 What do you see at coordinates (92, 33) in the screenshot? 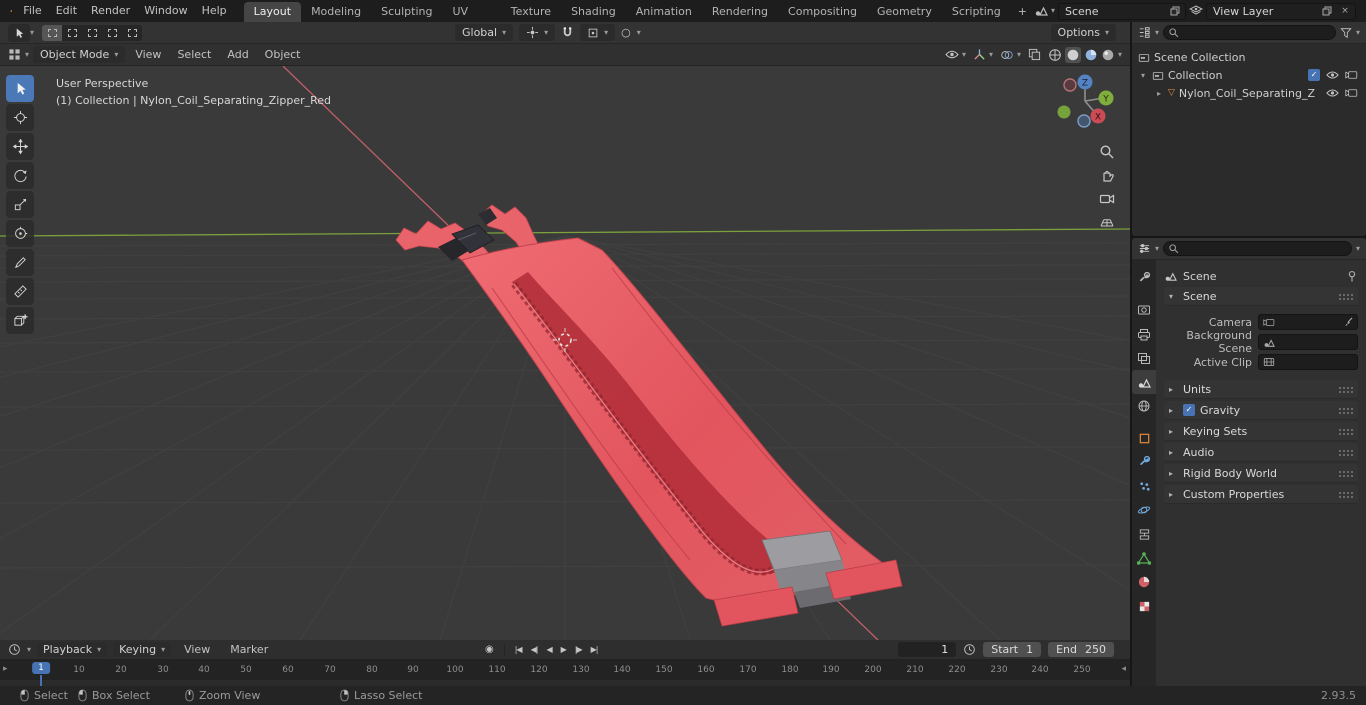
I see `select-mode-subtract-button` at bounding box center [92, 33].